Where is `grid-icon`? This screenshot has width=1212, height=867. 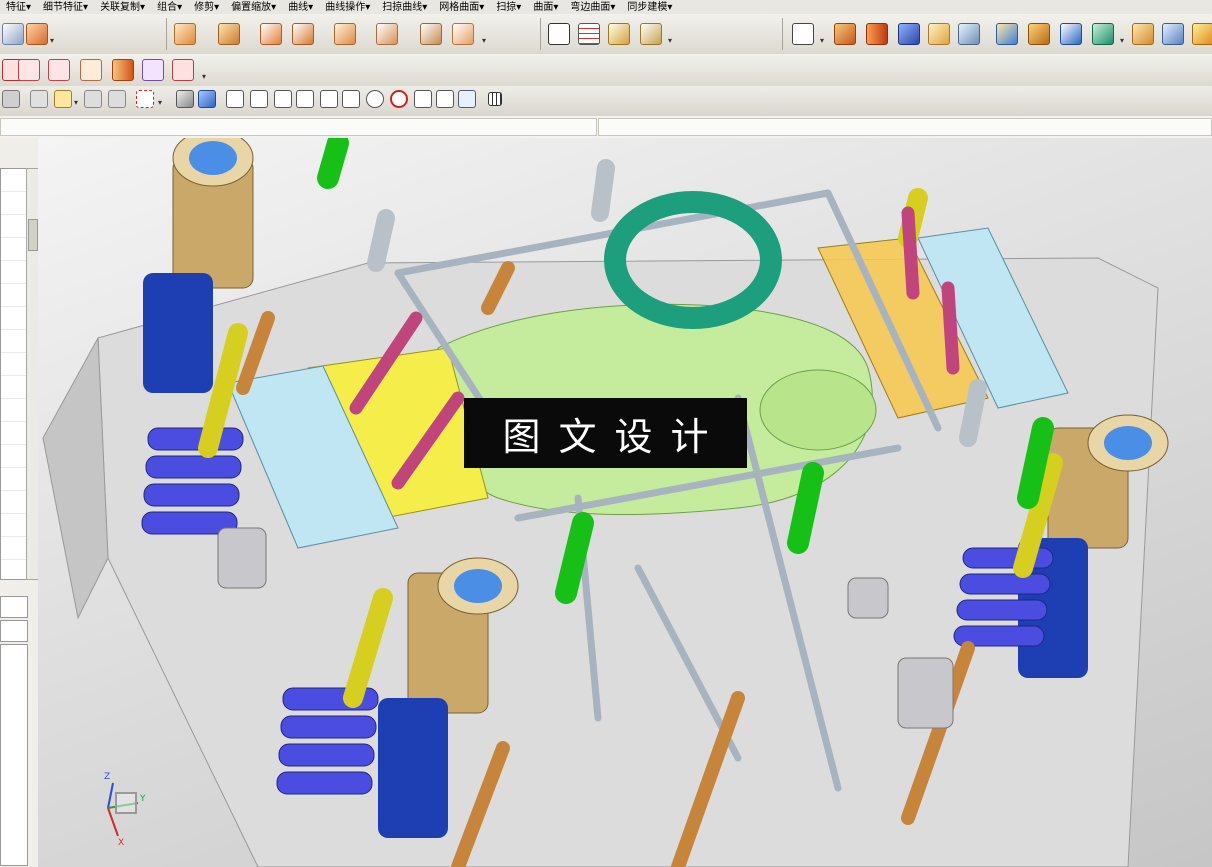 grid-icon is located at coordinates (495, 99).